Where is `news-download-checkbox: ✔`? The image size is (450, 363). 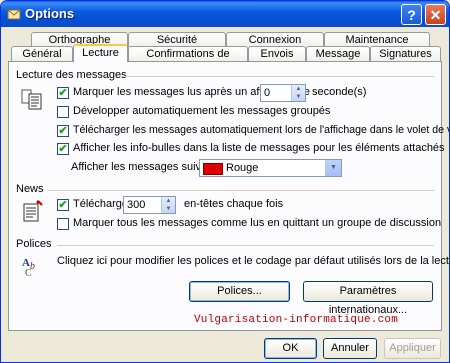
news-download-checkbox: ✔ is located at coordinates (63, 205).